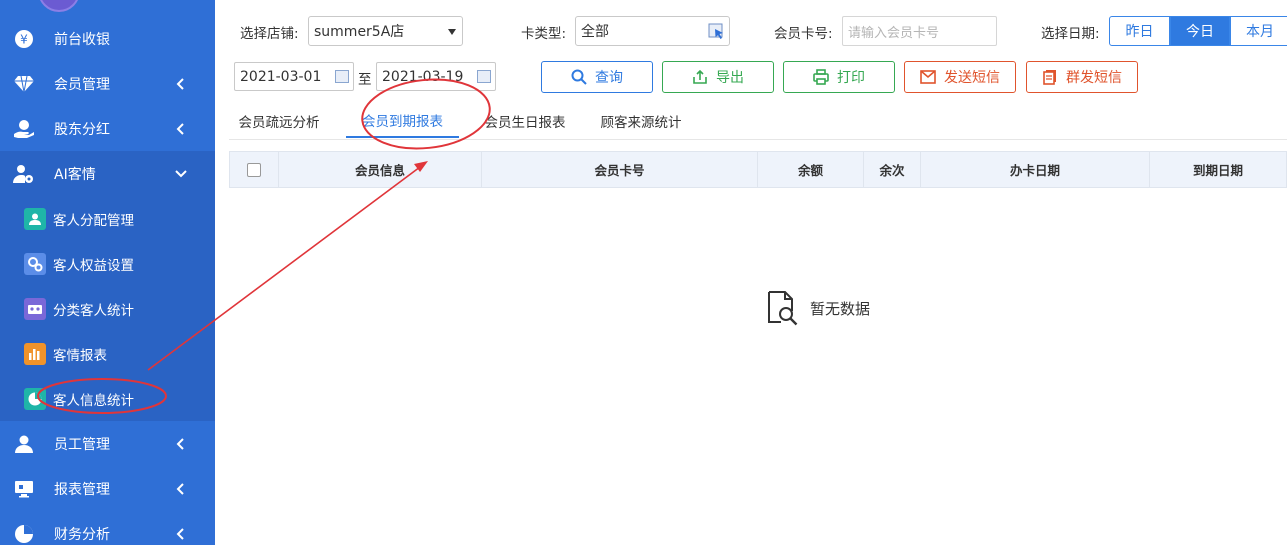  Describe the element at coordinates (715, 31) in the screenshot. I see `cursor-select-icon` at that location.